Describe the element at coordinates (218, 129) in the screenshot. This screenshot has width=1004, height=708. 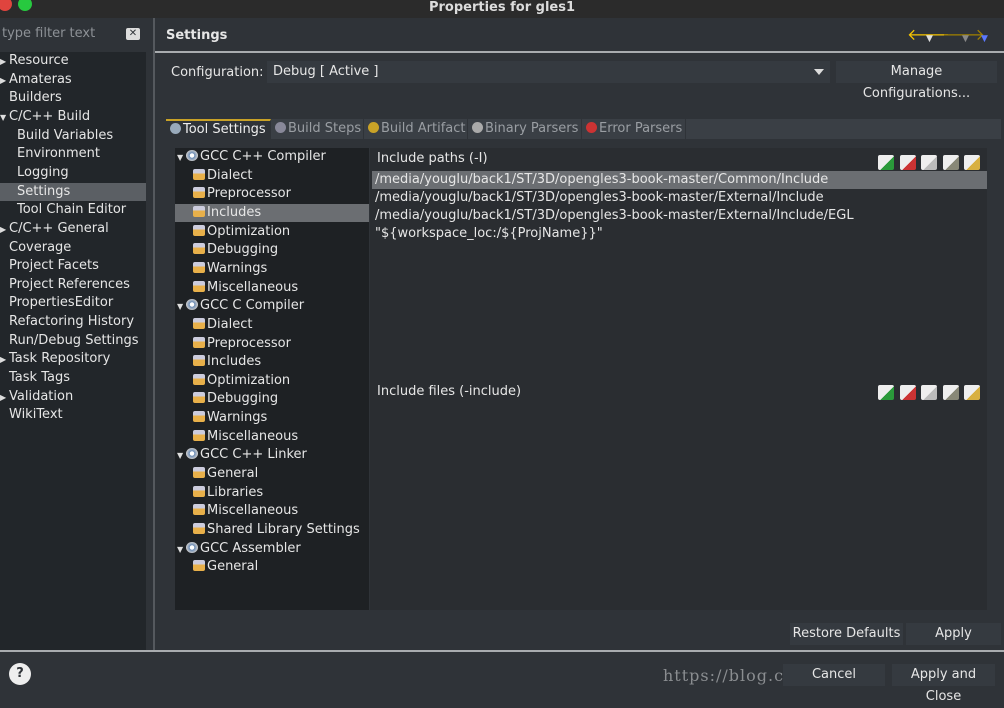
I see `tab-tool-settings: Tool Settings` at that location.